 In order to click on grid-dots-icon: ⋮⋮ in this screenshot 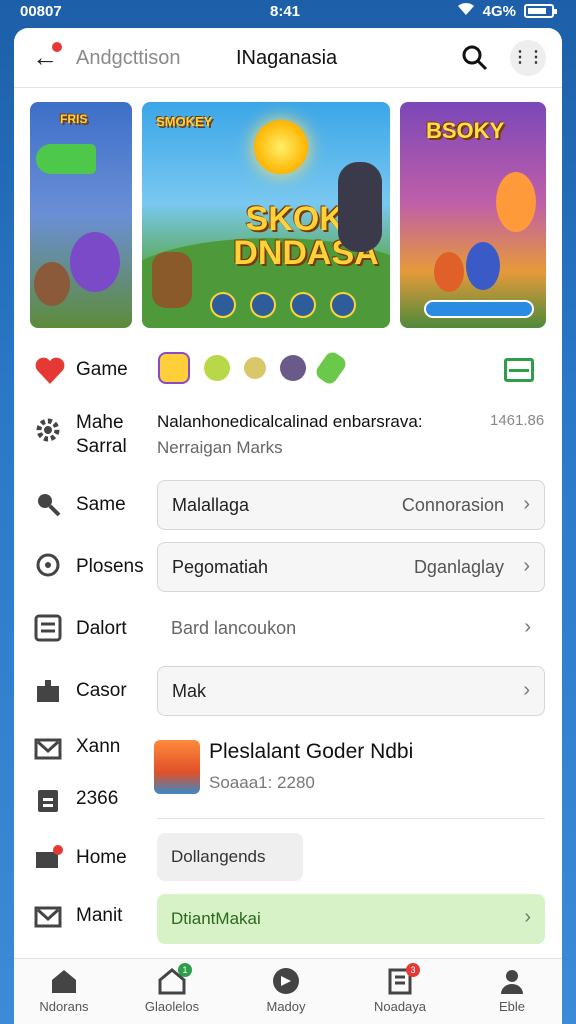, I will do `click(528, 57)`.